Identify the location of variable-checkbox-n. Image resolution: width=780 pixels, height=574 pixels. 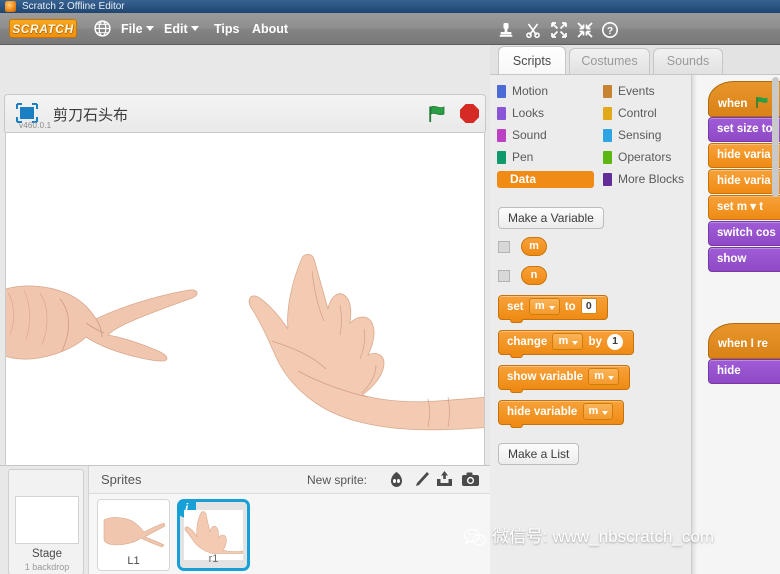
(504, 276).